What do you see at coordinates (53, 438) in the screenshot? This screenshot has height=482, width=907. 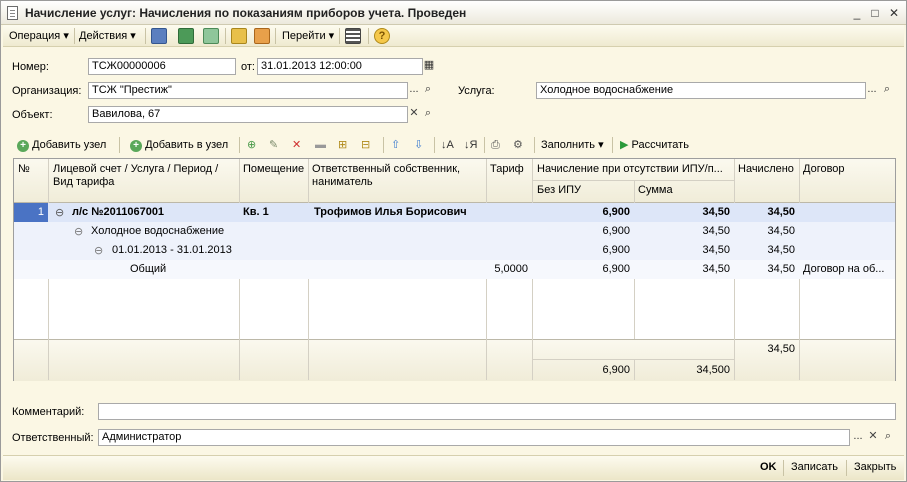 I see `responsible-label: Ответственный:` at bounding box center [53, 438].